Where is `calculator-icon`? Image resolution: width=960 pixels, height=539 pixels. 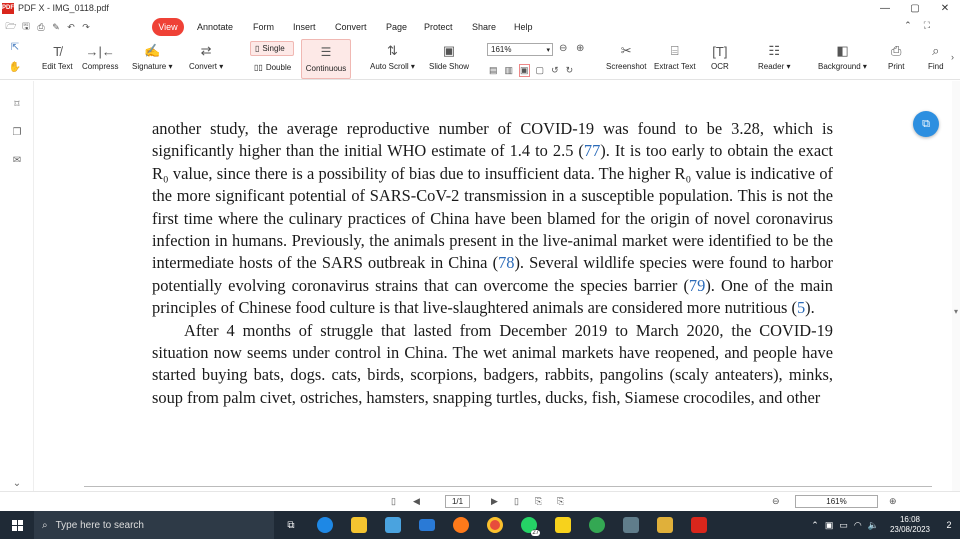
calculator-icon is located at coordinates (631, 525).